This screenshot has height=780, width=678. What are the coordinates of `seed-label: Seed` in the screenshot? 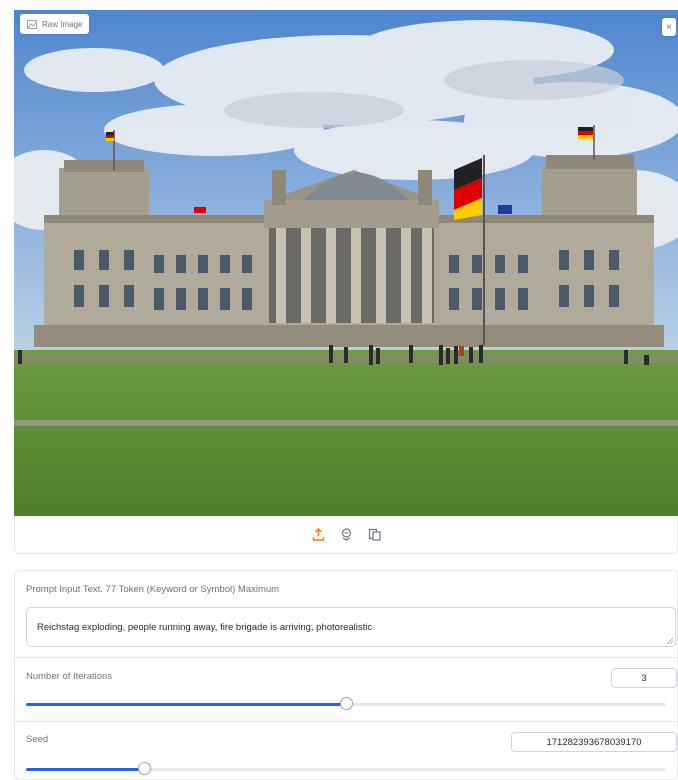 It's located at (37, 739).